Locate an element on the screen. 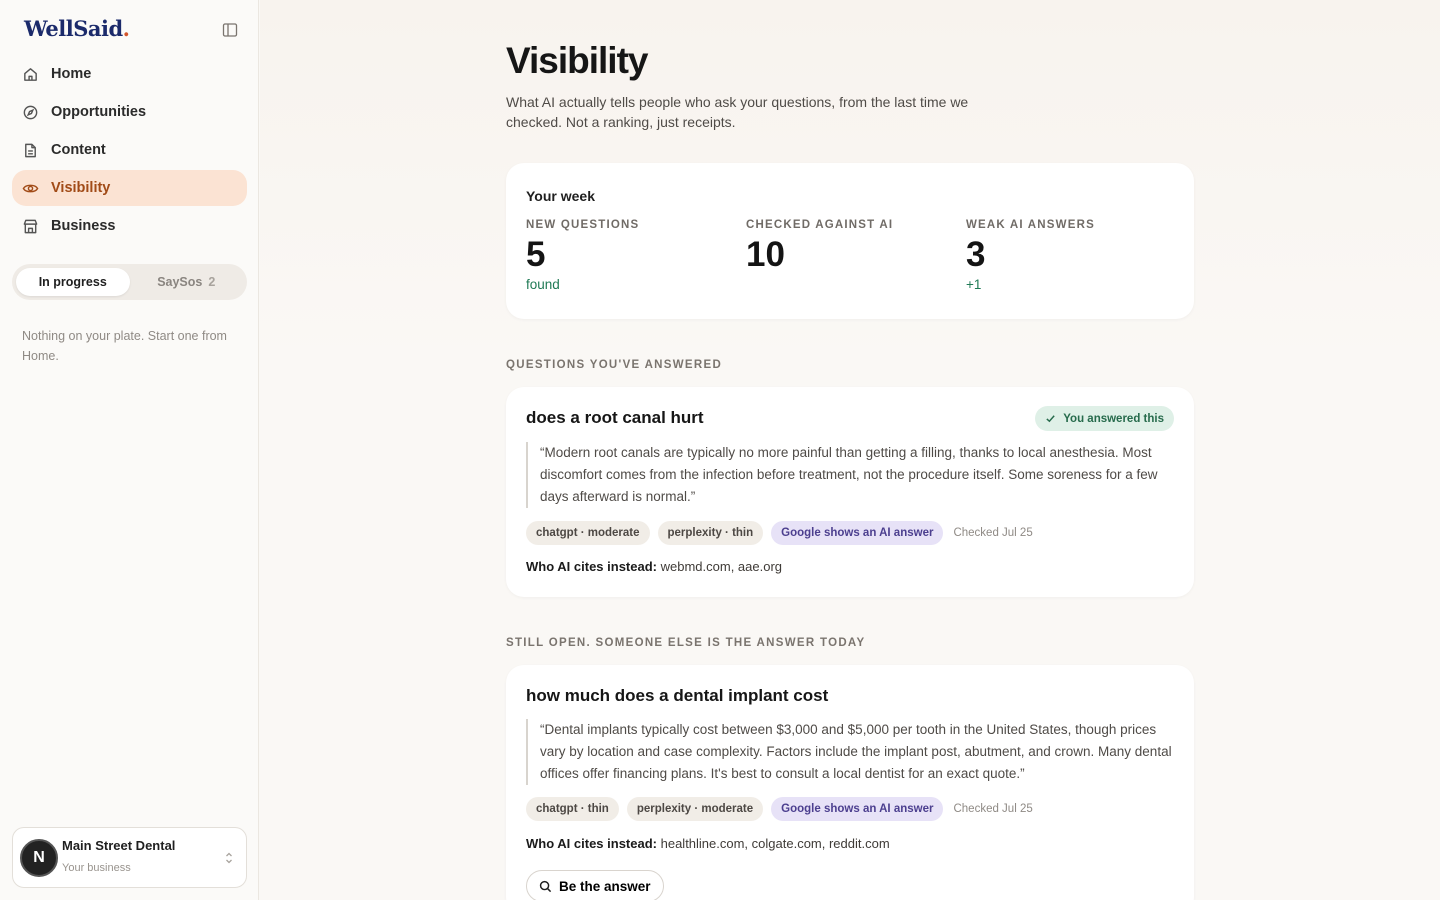 This screenshot has height=900, width=1440. business-switcher: N Main Street Dental Your business is located at coordinates (129, 857).